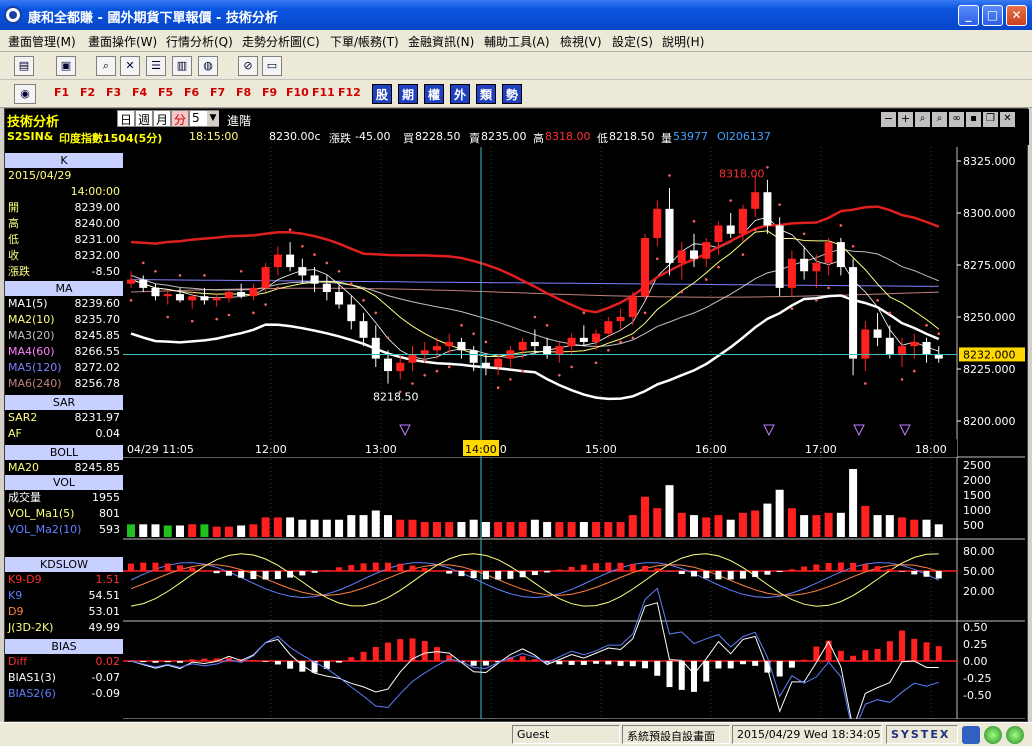  Describe the element at coordinates (144, 118) in the screenshot. I see `period-week: 週` at that location.